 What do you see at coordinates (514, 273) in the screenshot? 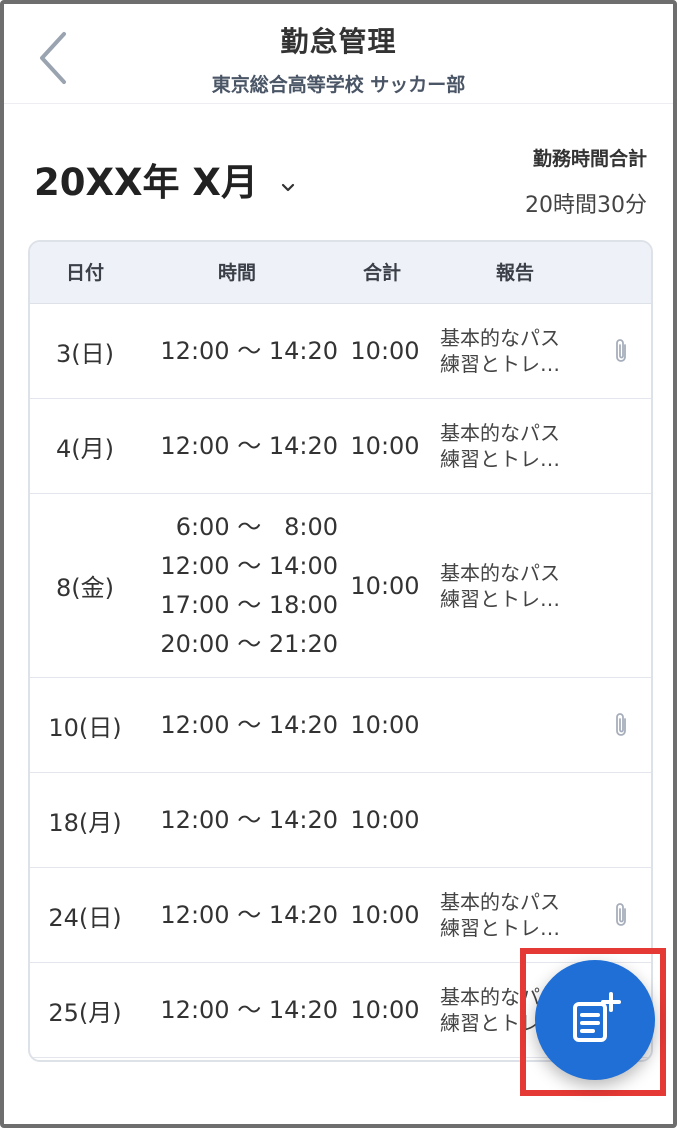
I see `column-header-report: 報告` at bounding box center [514, 273].